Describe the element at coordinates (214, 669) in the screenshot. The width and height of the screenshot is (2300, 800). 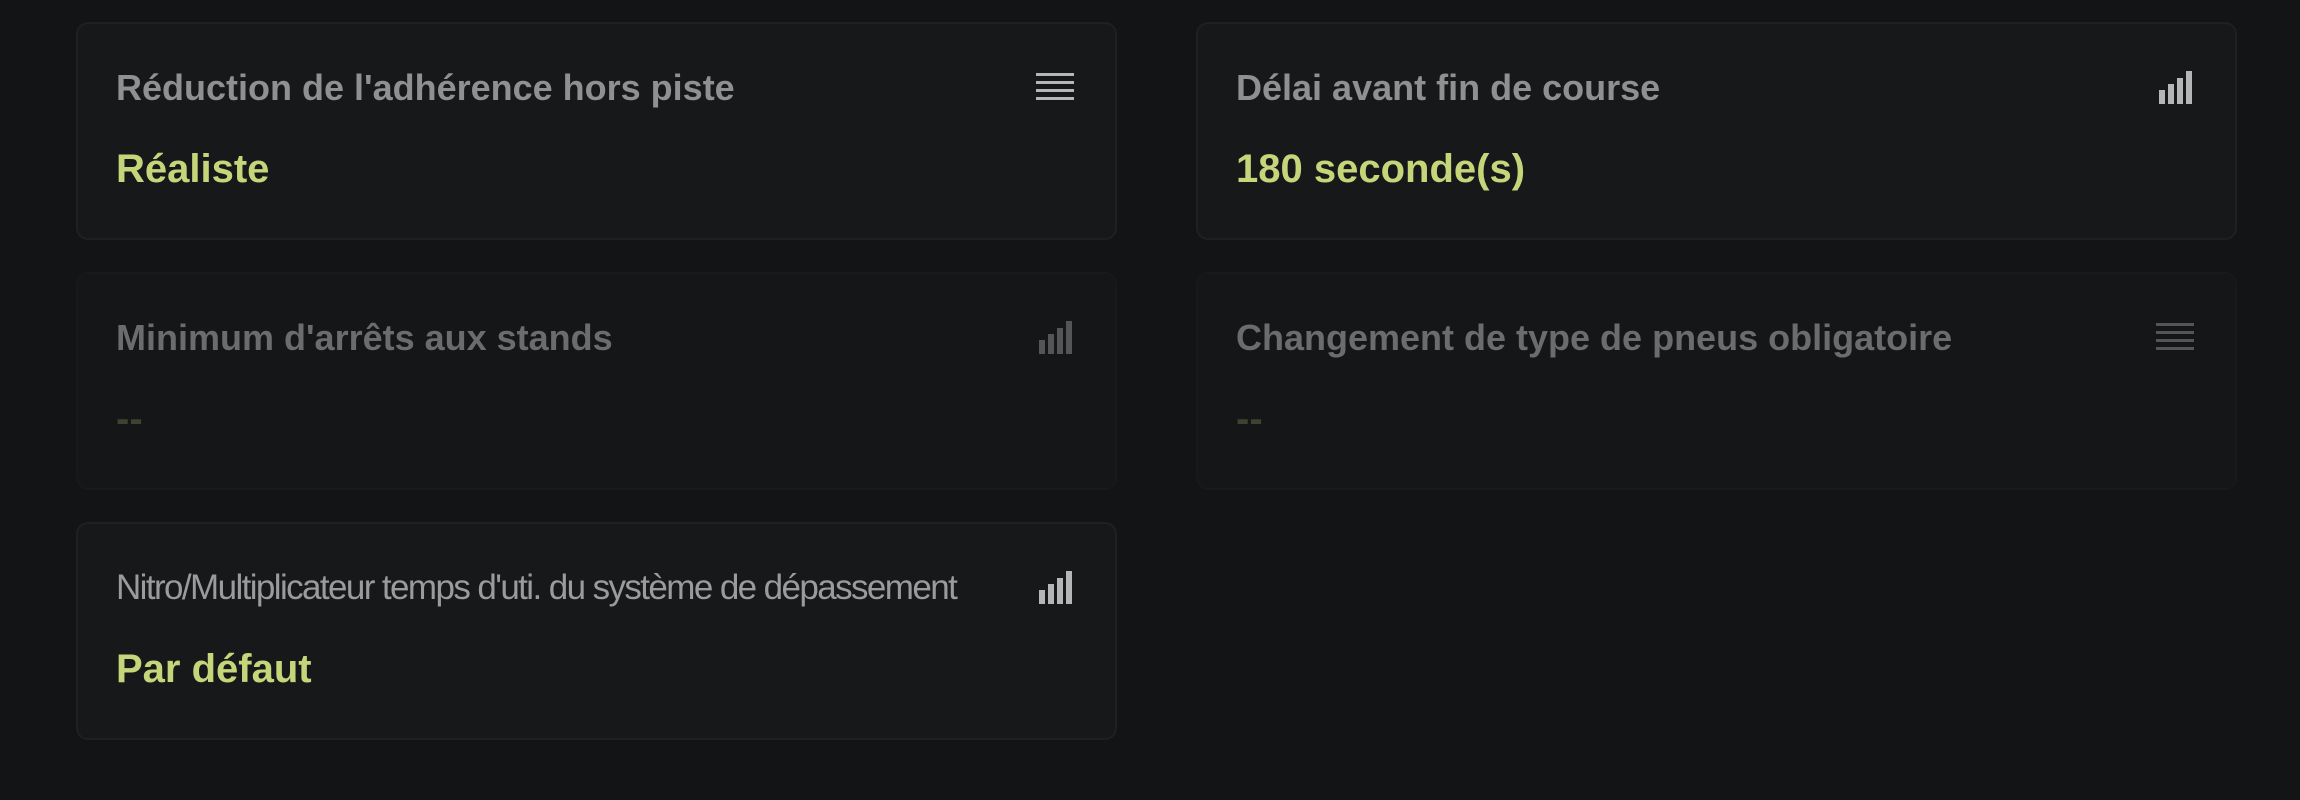
I see `setting-value: Par défaut` at that location.